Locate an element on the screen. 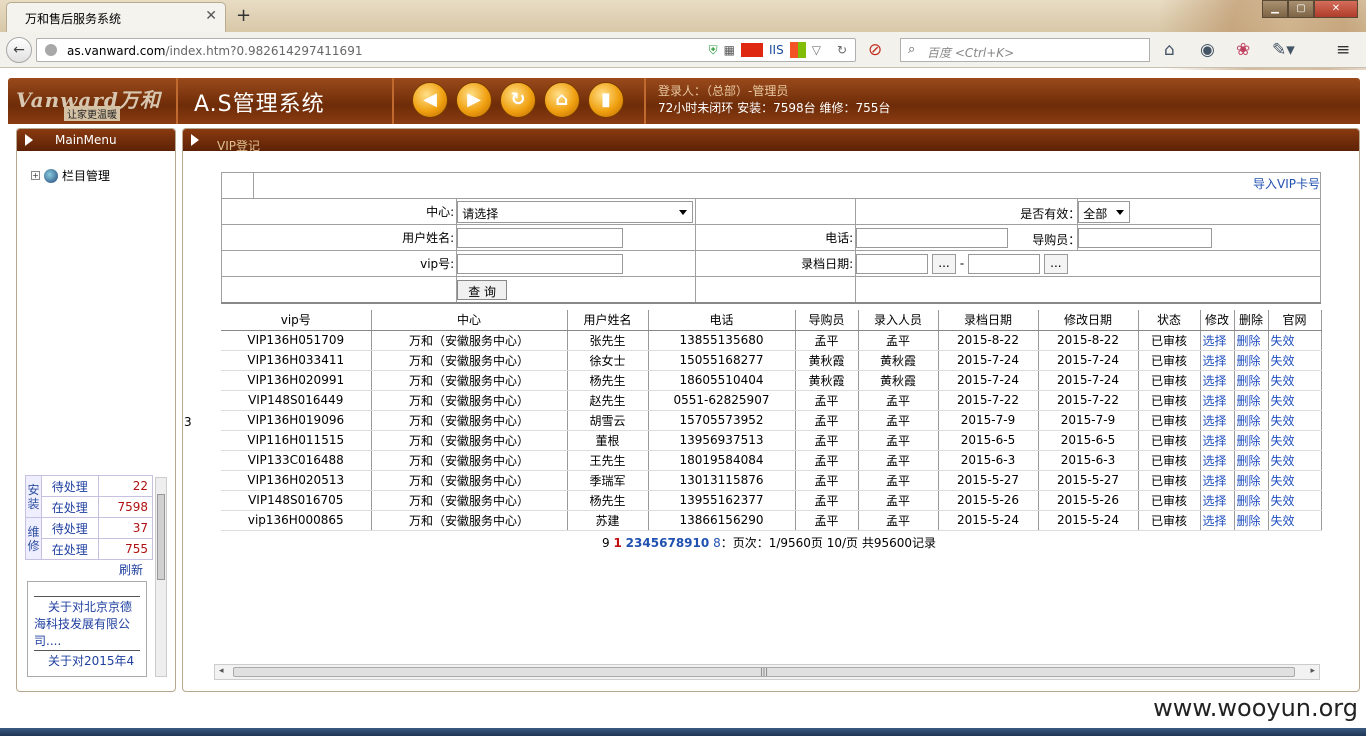 The width and height of the screenshot is (1366, 736). pager-link: 8 is located at coordinates (680, 543).